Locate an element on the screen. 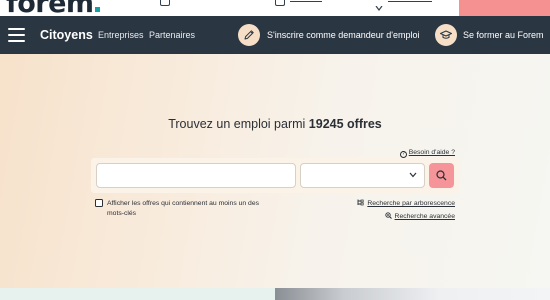  help-link-label: Besoin d'aide ? is located at coordinates (431, 152).